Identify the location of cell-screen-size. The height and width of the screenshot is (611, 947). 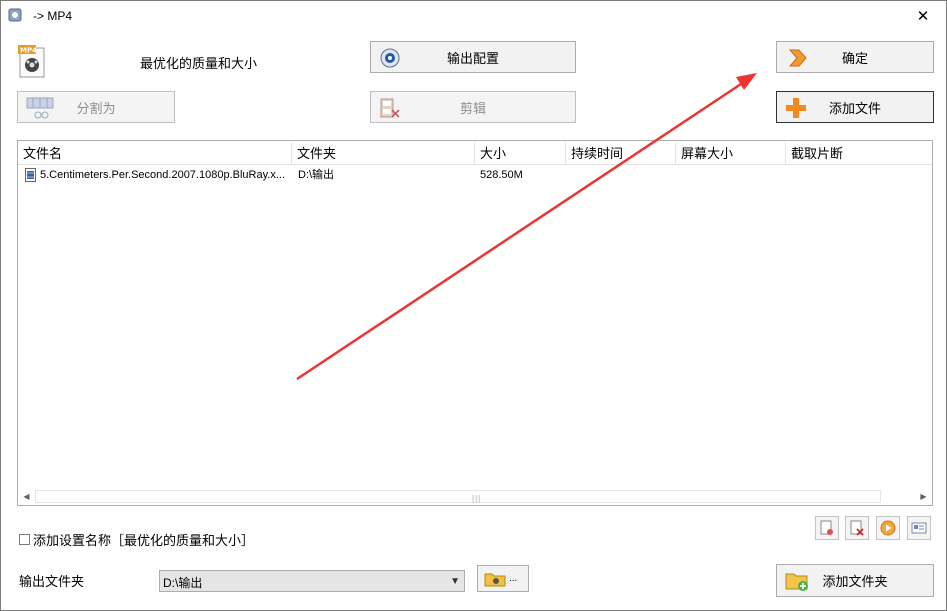
(733, 175).